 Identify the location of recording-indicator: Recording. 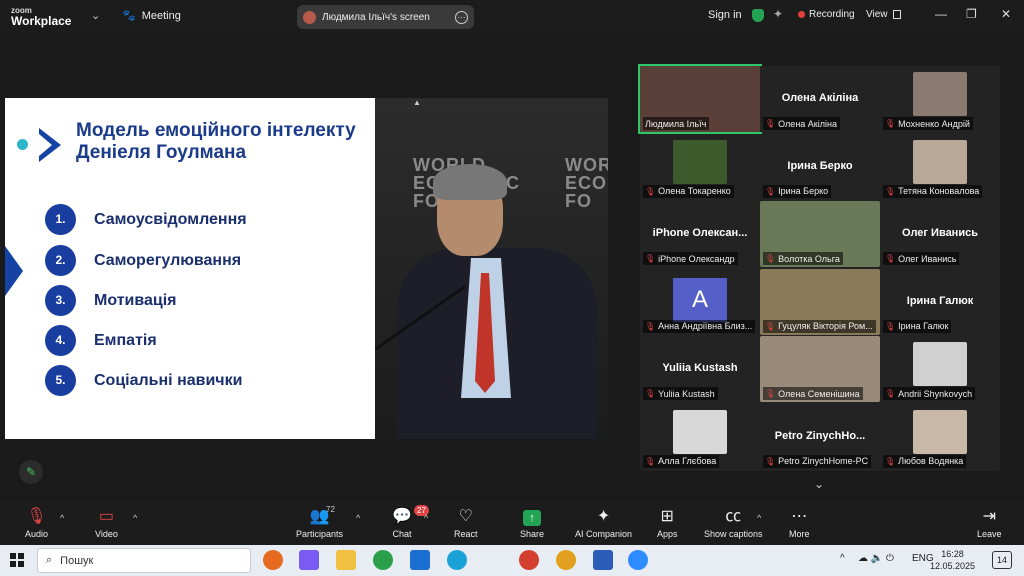
(826, 14).